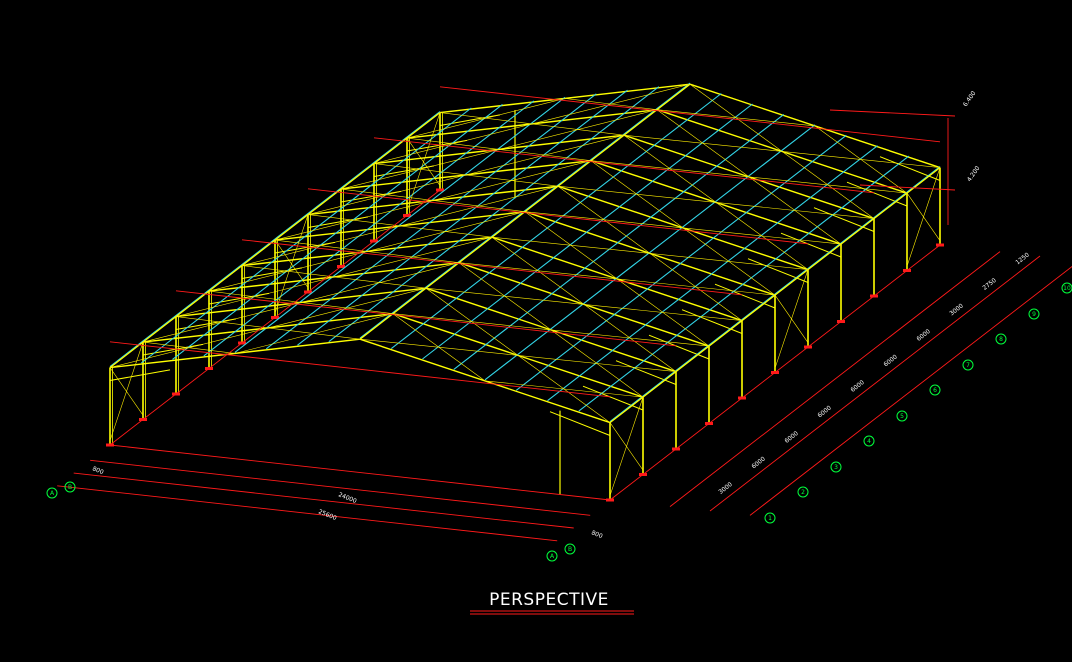 This screenshot has height=662, width=1072. Describe the element at coordinates (1034, 314) in the screenshot. I see `axis-bubble-label: 9` at that location.